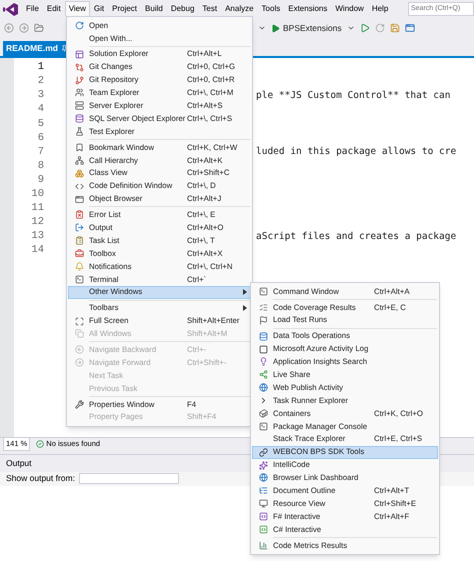  What do you see at coordinates (306, 28) in the screenshot?
I see `run-button: BPSExtensions` at bounding box center [306, 28].